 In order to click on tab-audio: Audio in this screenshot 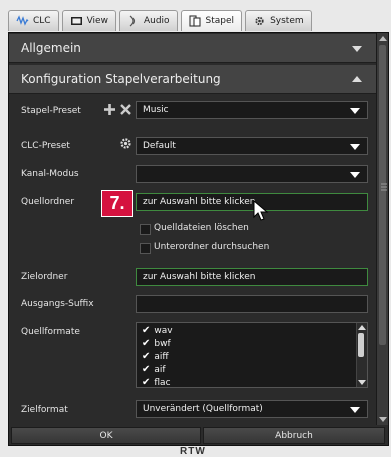, I will do `click(148, 20)`.